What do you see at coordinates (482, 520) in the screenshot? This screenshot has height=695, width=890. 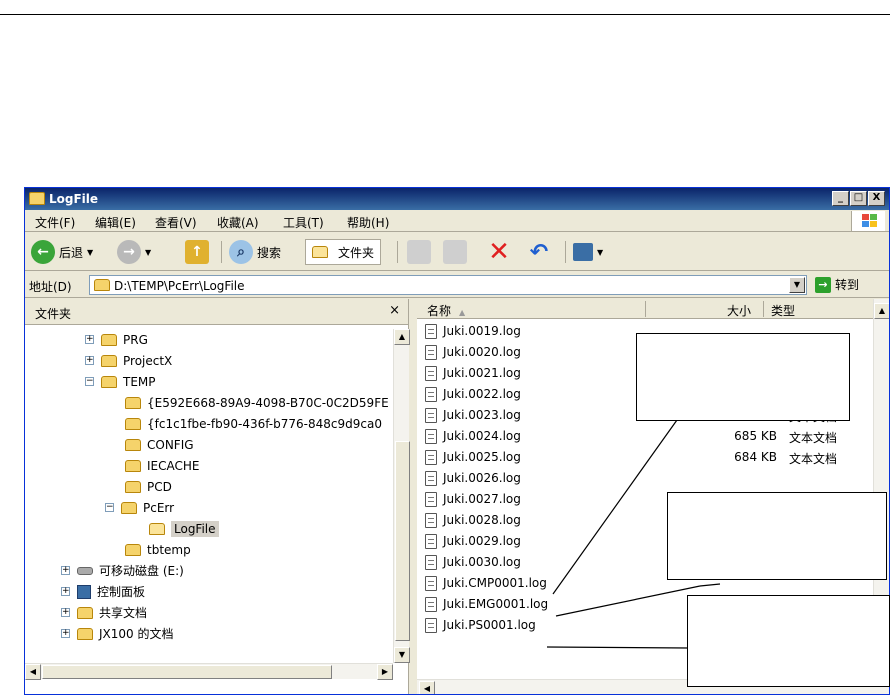 I see `file-name: Juki.0028.log` at bounding box center [482, 520].